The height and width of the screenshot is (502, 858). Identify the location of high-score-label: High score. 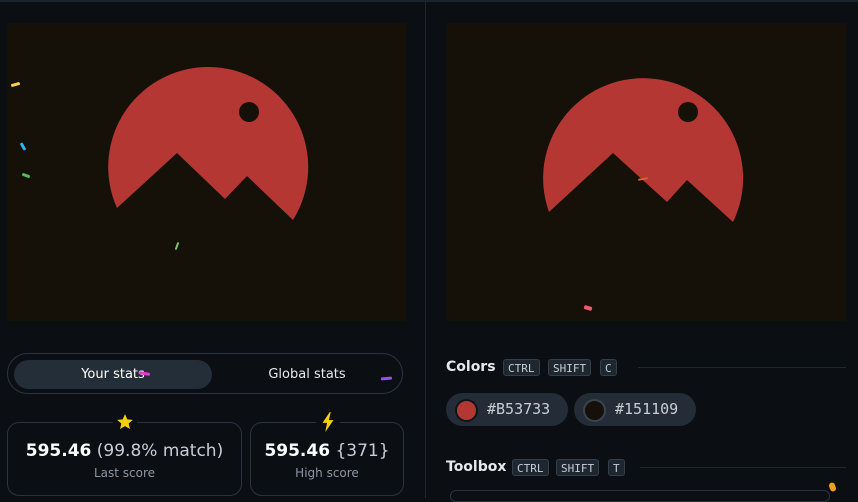
(327, 473).